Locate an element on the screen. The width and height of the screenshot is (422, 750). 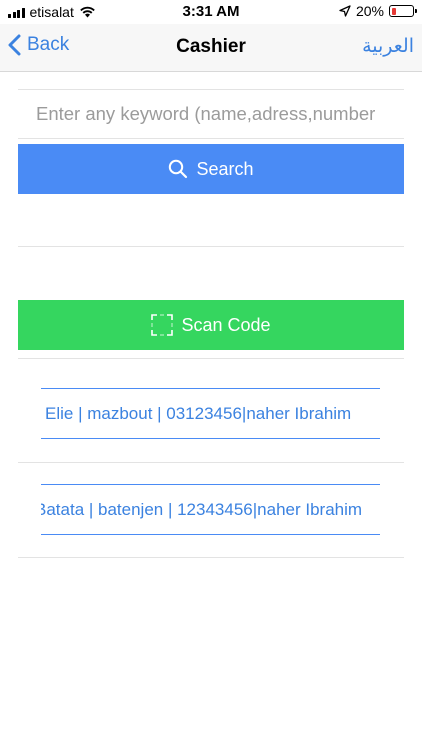
result-label: Elie | mazbout | 03123456|naher Ibrahim is located at coordinates (198, 413).